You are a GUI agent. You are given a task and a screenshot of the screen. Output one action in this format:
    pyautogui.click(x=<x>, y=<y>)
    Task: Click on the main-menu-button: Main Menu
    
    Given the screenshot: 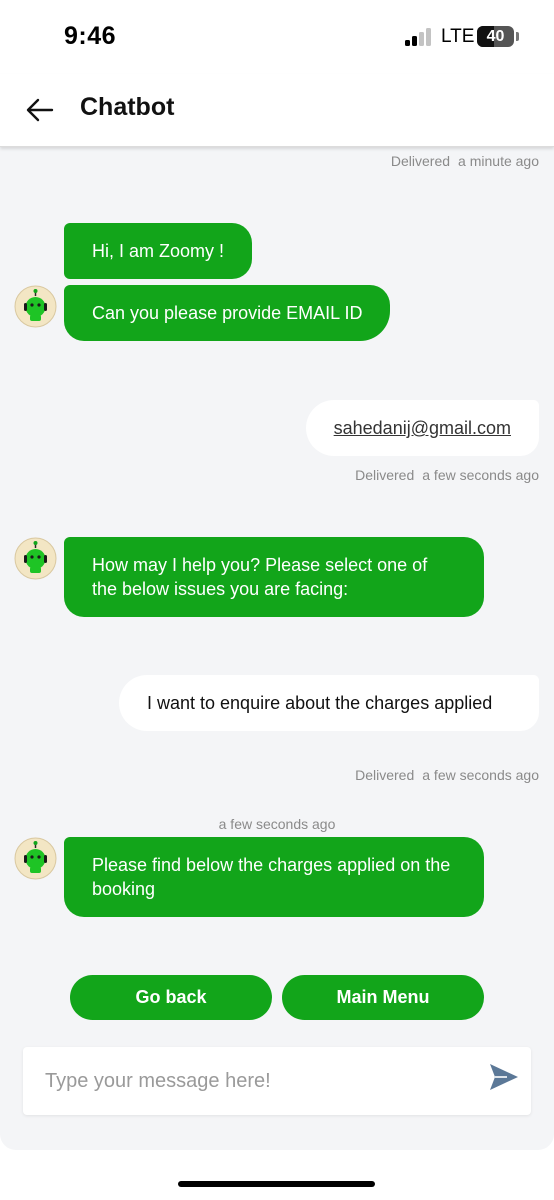 What is the action you would take?
    pyautogui.click(x=383, y=997)
    